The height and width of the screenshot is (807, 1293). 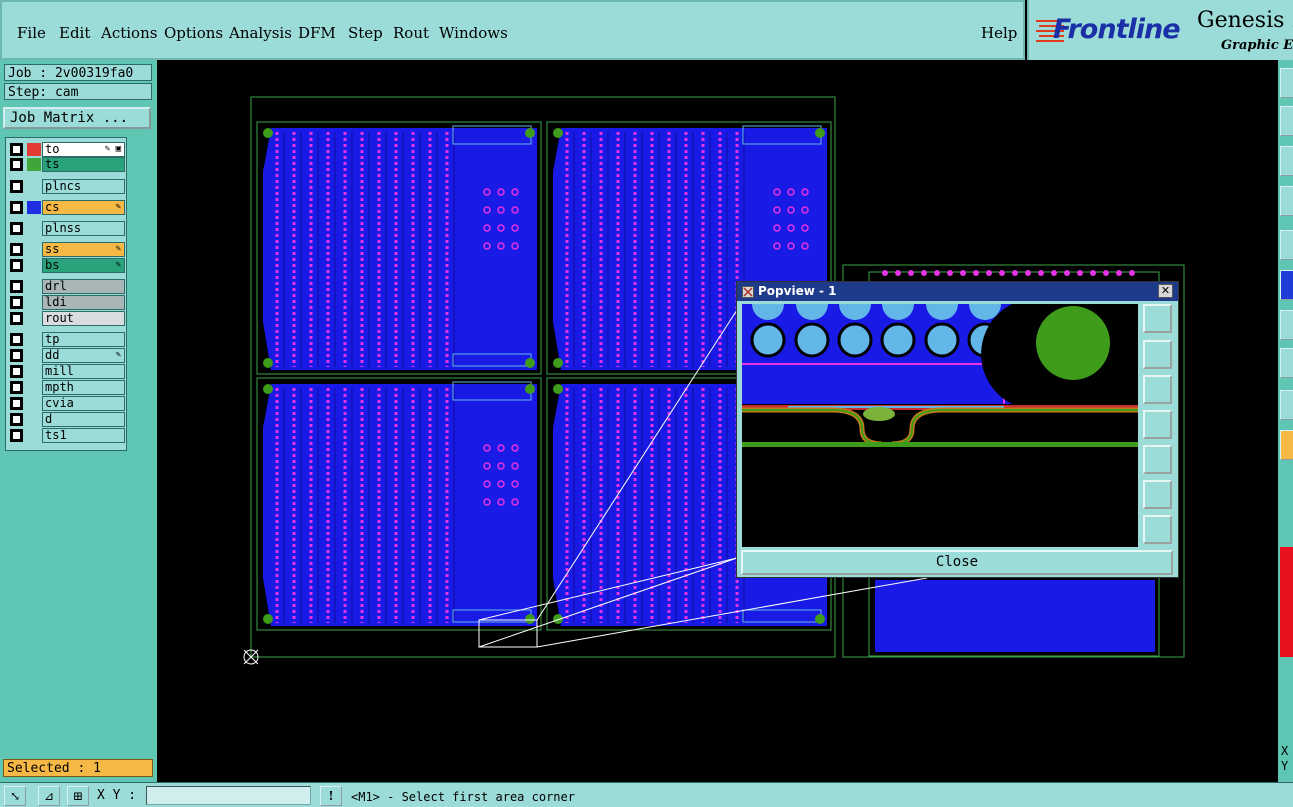 I want to click on menu-help: Help, so click(x=999, y=33).